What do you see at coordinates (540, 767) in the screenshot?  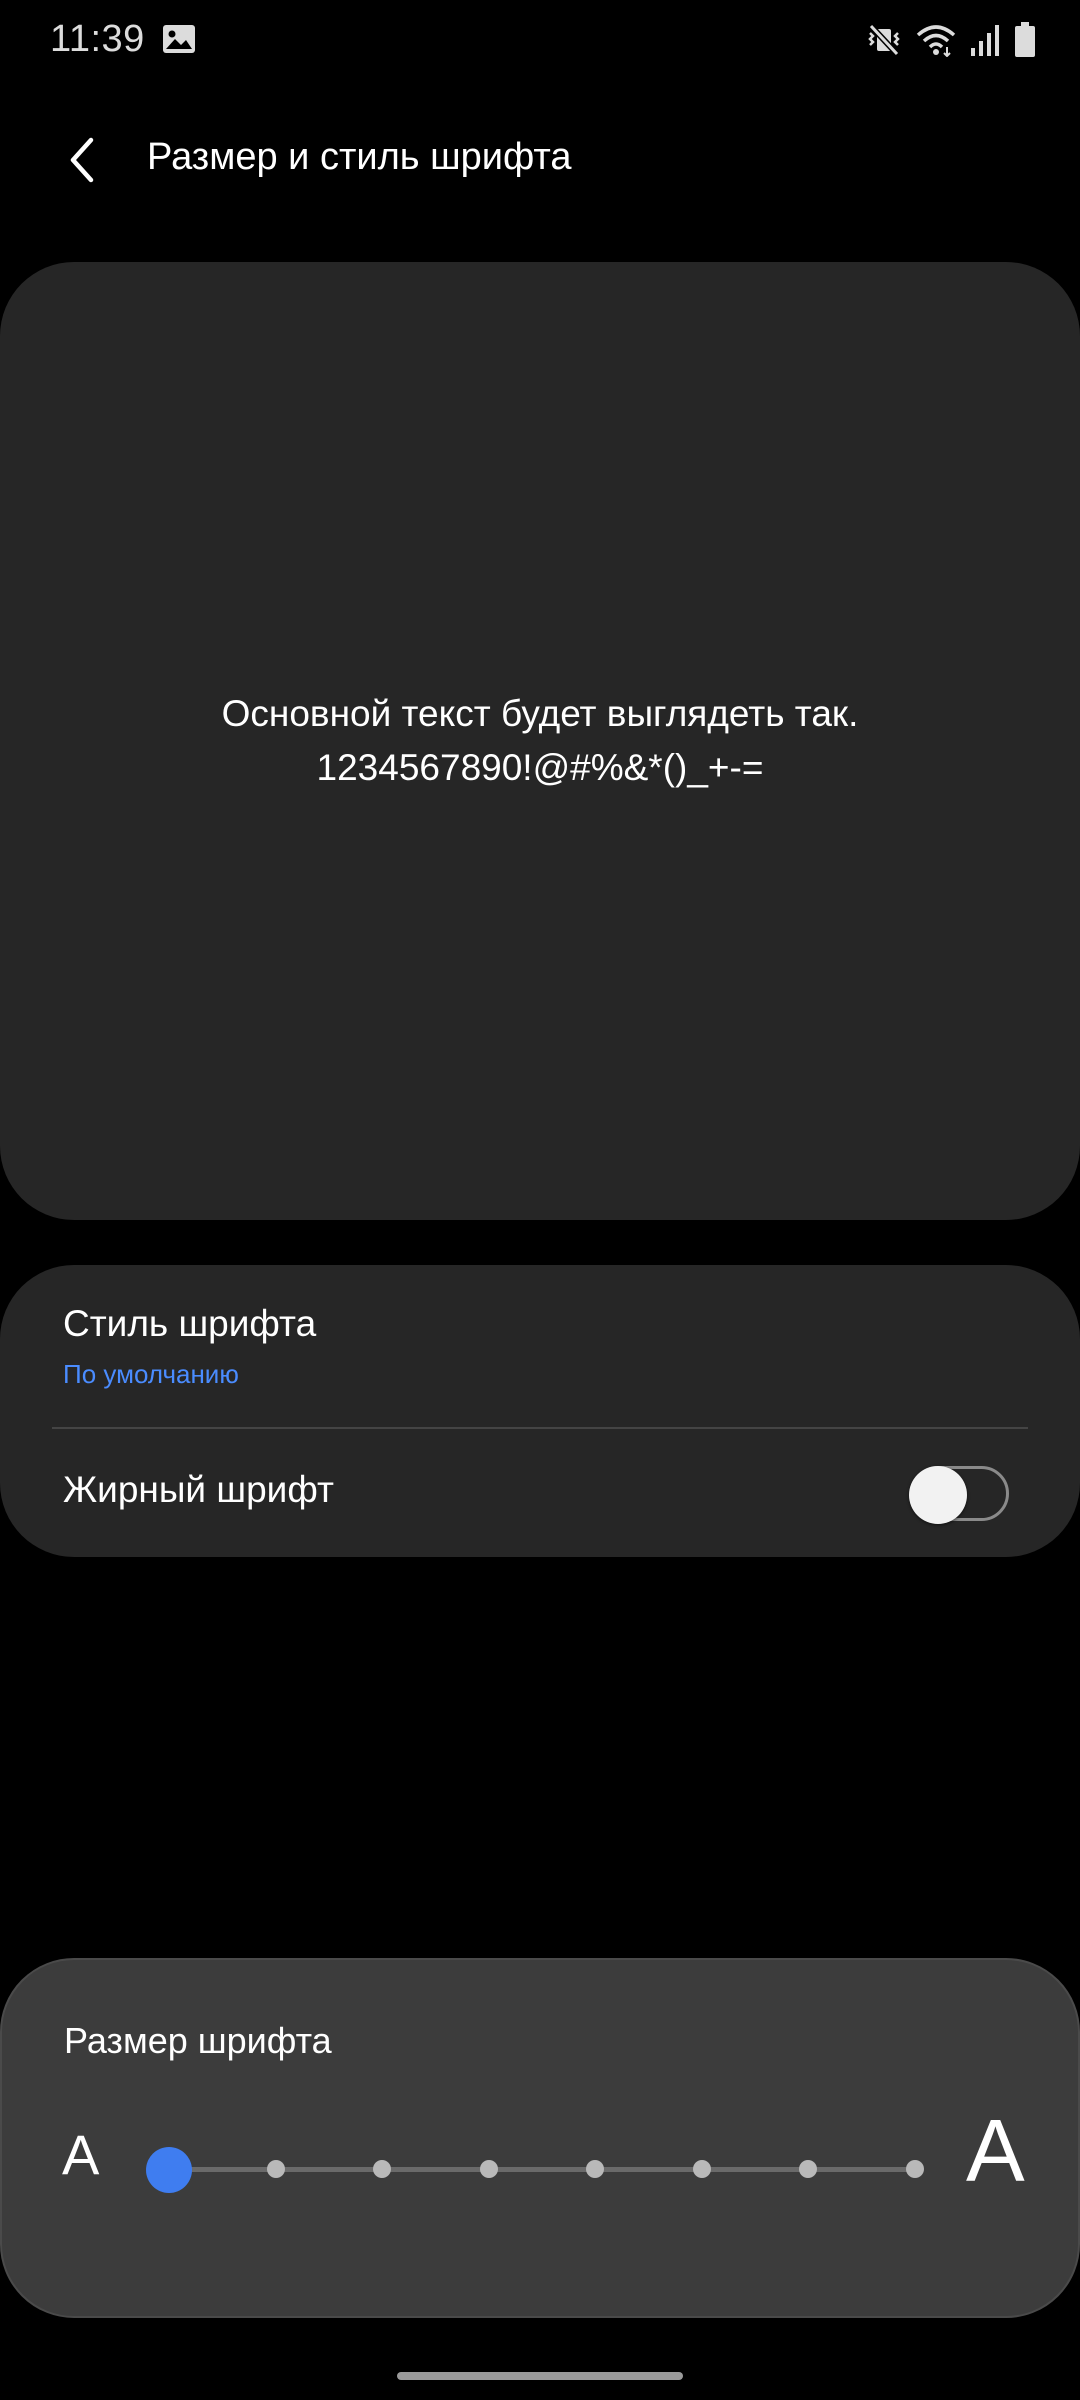 I see `preview-sample-characters: 1234567890!@#%&*()_+-=` at bounding box center [540, 767].